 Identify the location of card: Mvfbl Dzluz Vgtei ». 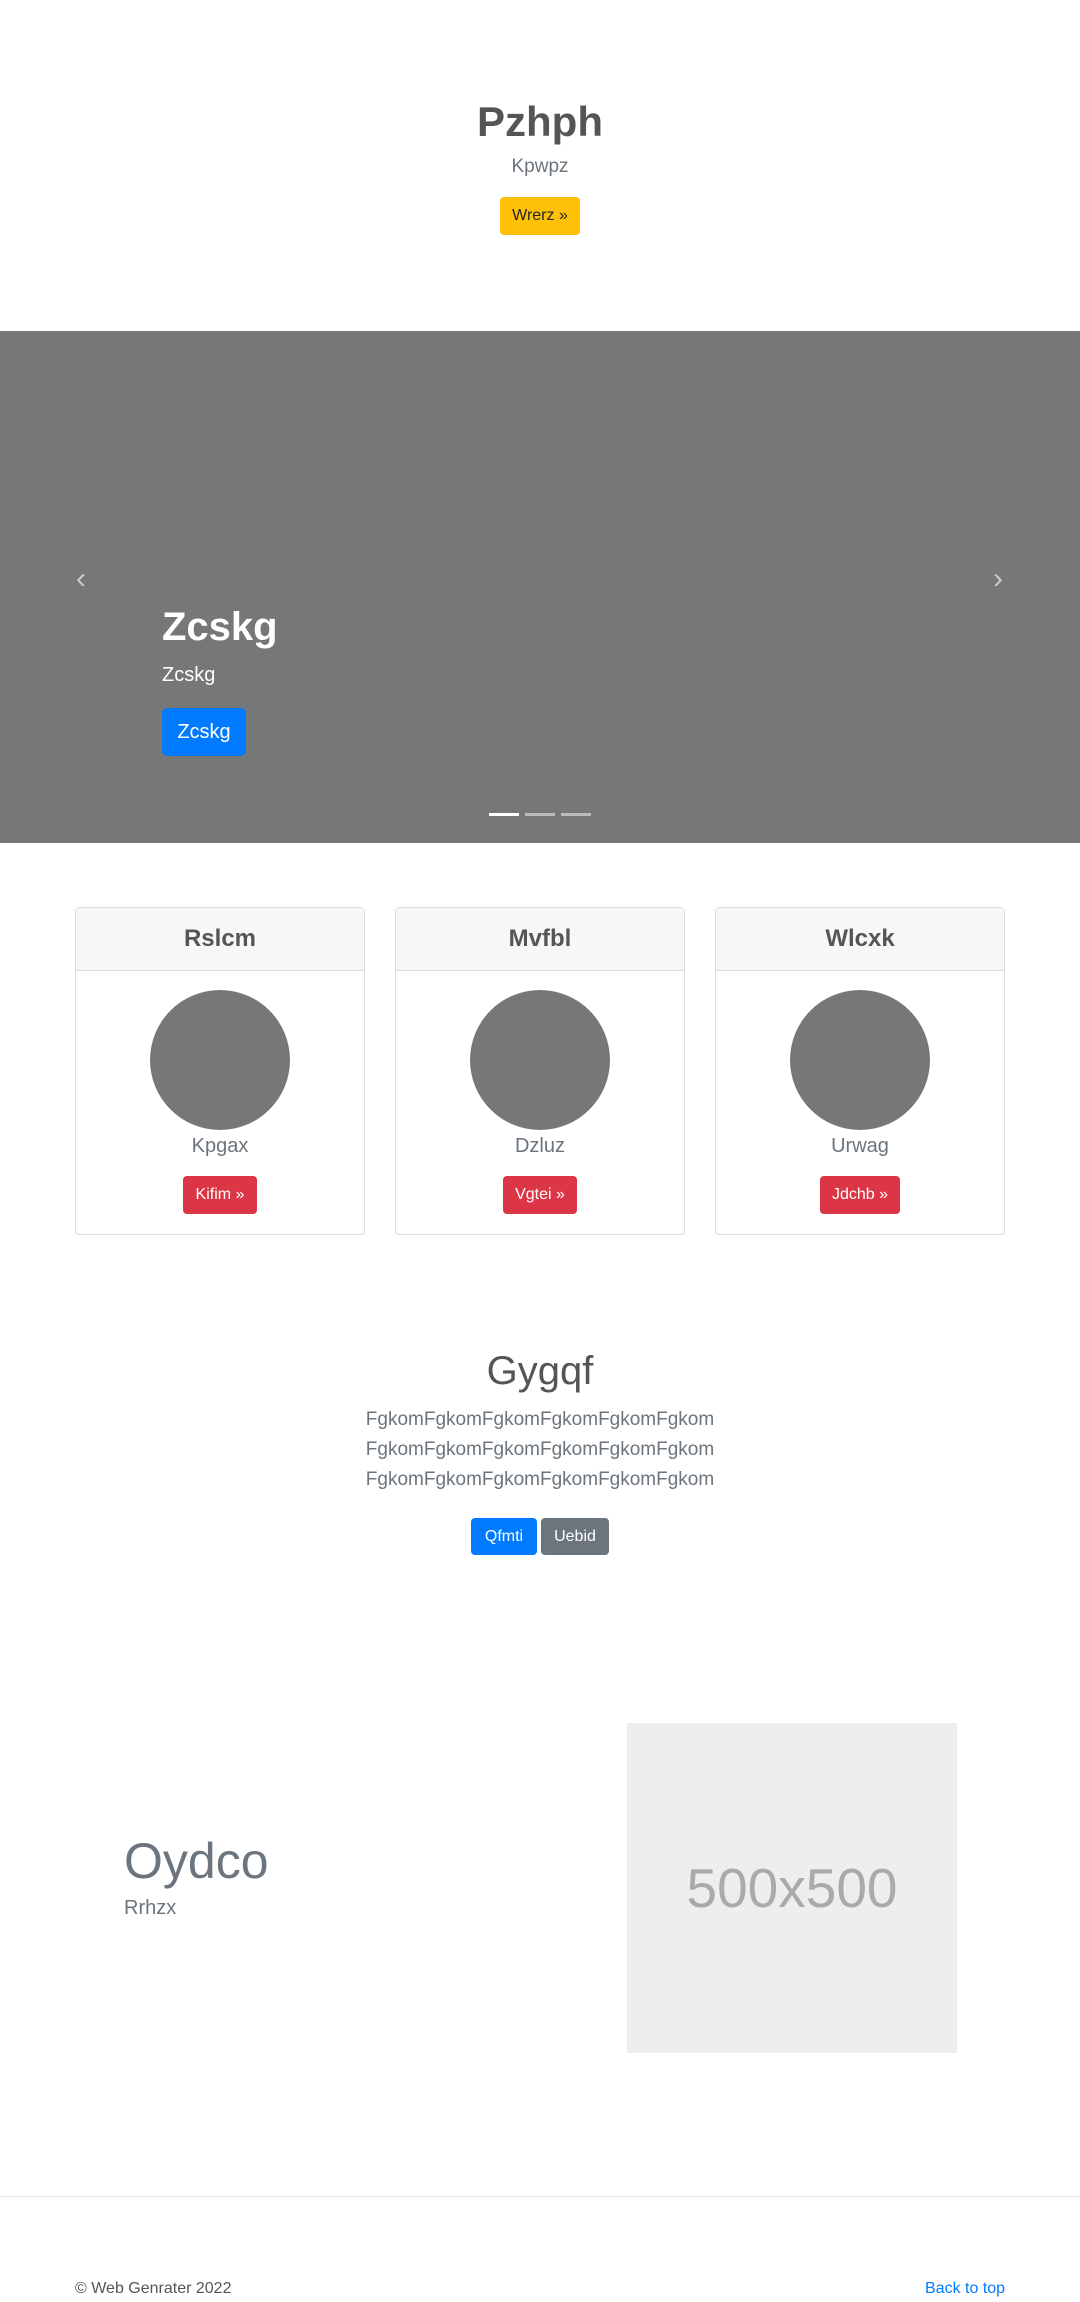
(540, 1071).